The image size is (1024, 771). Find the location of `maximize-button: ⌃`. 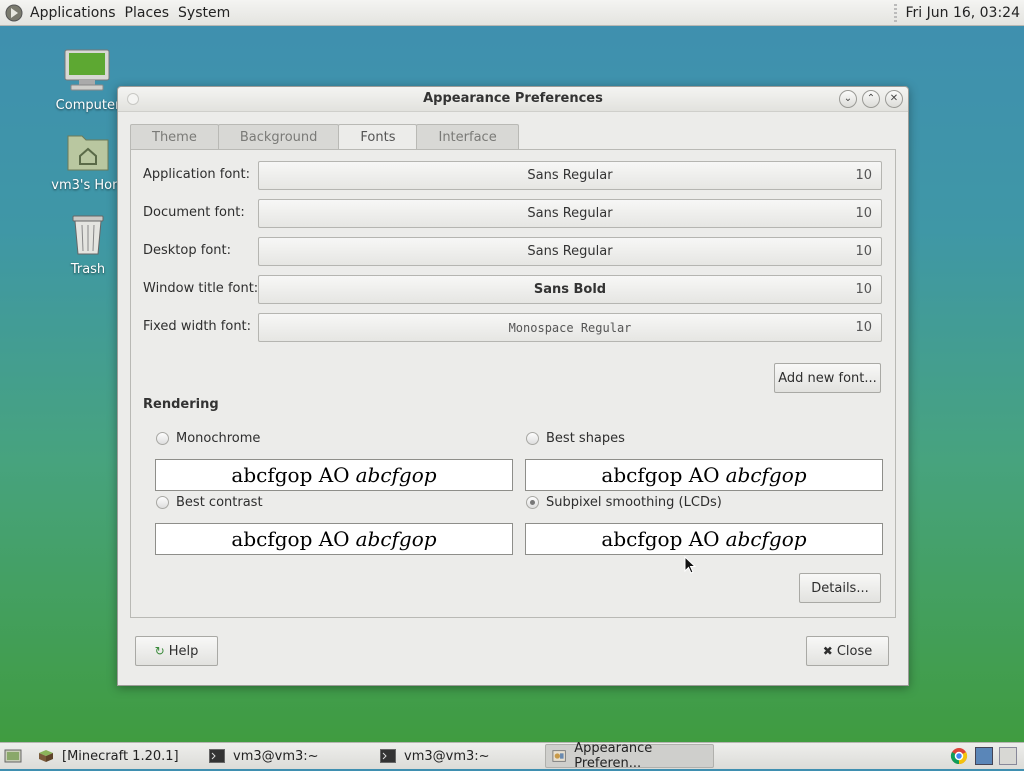

maximize-button: ⌃ is located at coordinates (871, 99).